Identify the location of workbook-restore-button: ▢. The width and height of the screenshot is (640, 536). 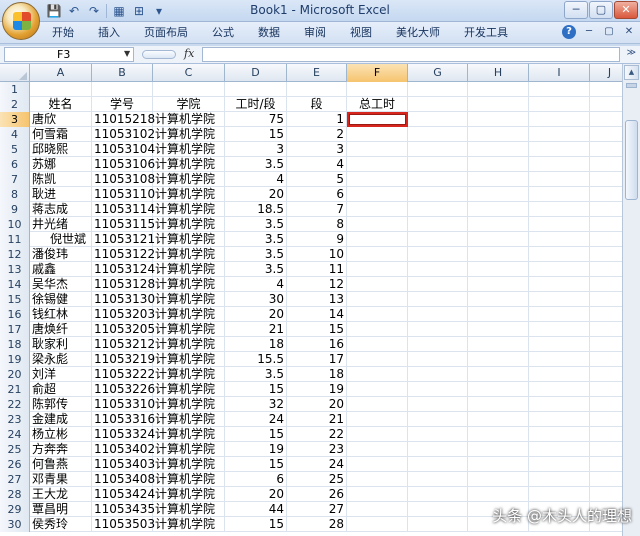
(609, 32).